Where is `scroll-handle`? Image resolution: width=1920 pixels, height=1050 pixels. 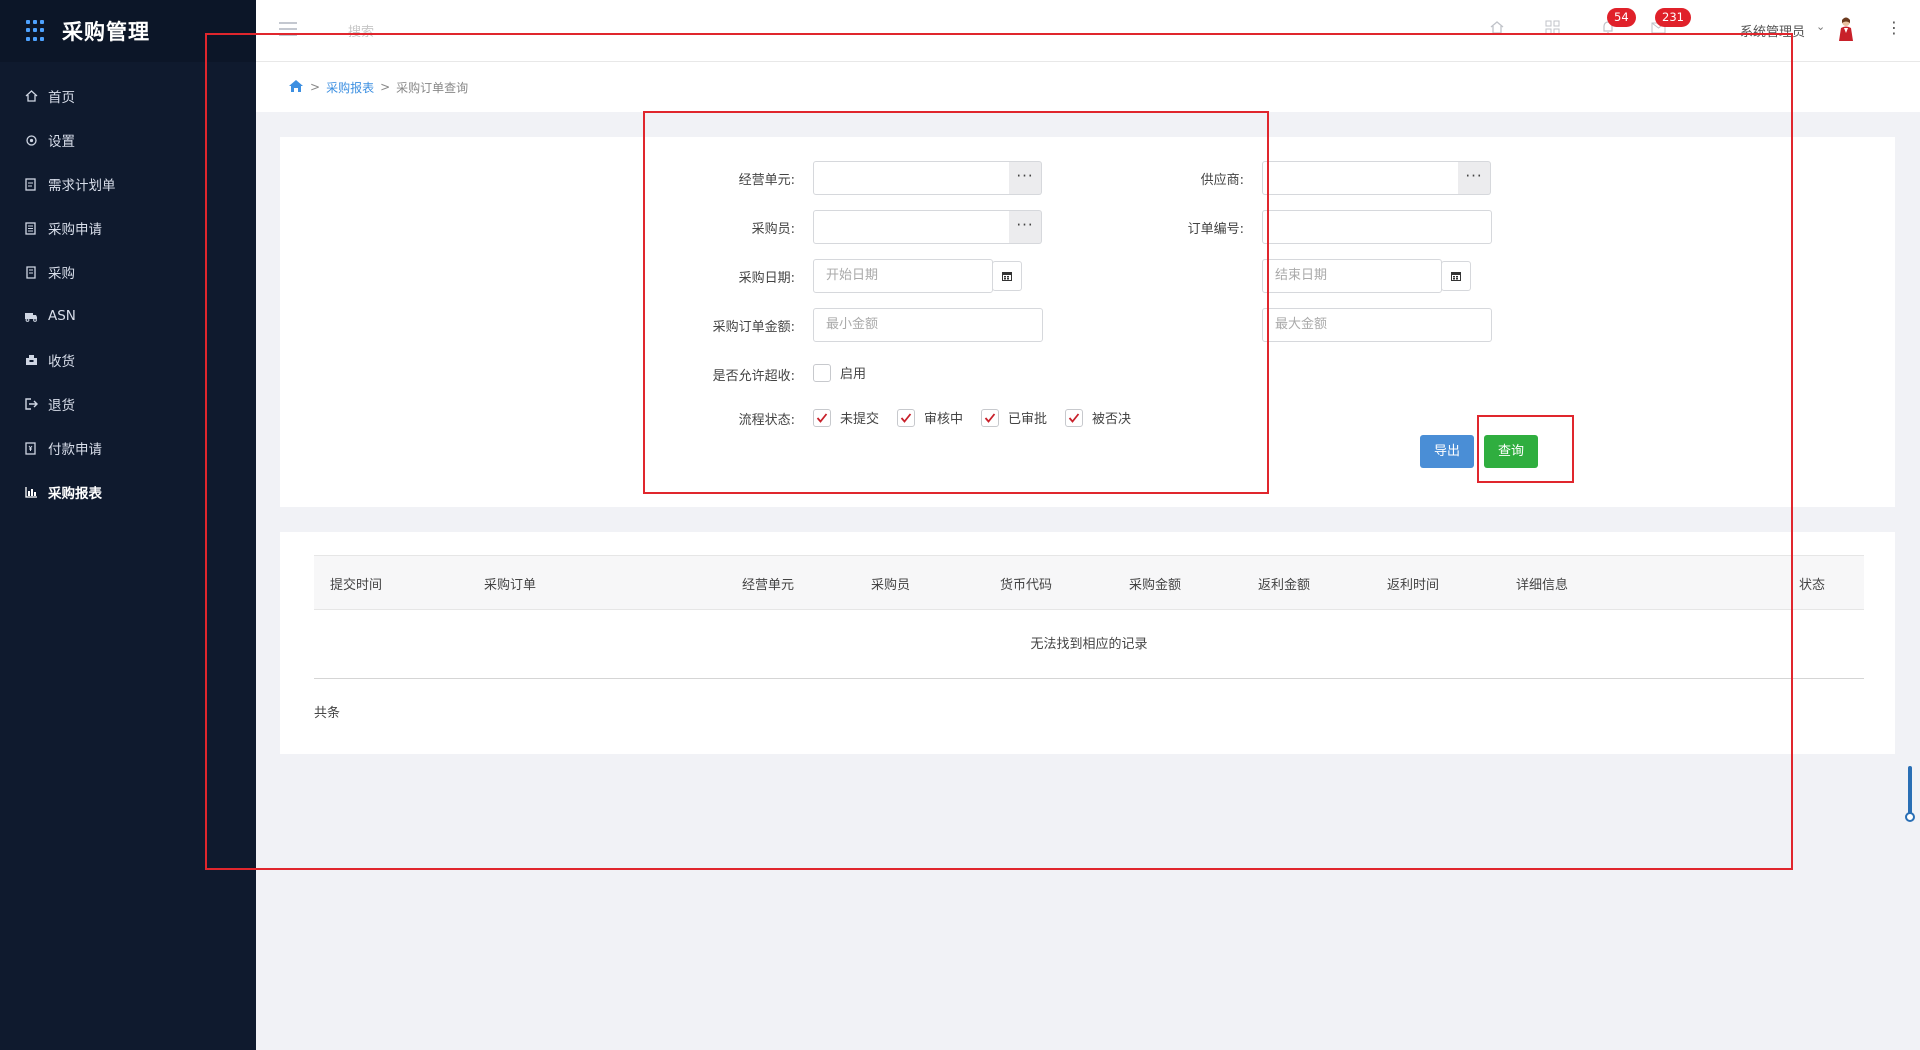
scroll-handle is located at coordinates (1910, 792).